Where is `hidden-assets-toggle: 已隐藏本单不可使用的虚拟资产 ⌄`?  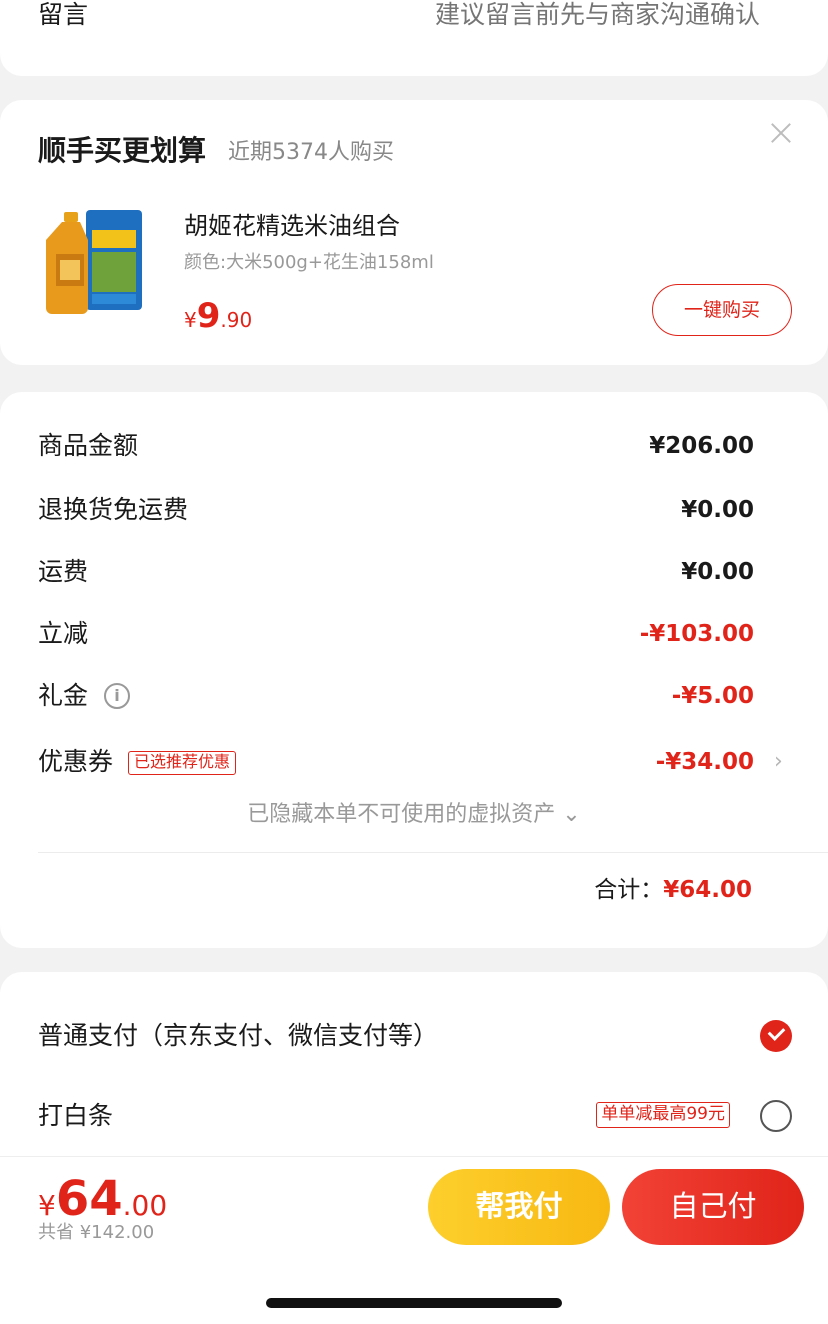 hidden-assets-toggle: 已隐藏本单不可使用的虚拟资产 ⌄ is located at coordinates (414, 815).